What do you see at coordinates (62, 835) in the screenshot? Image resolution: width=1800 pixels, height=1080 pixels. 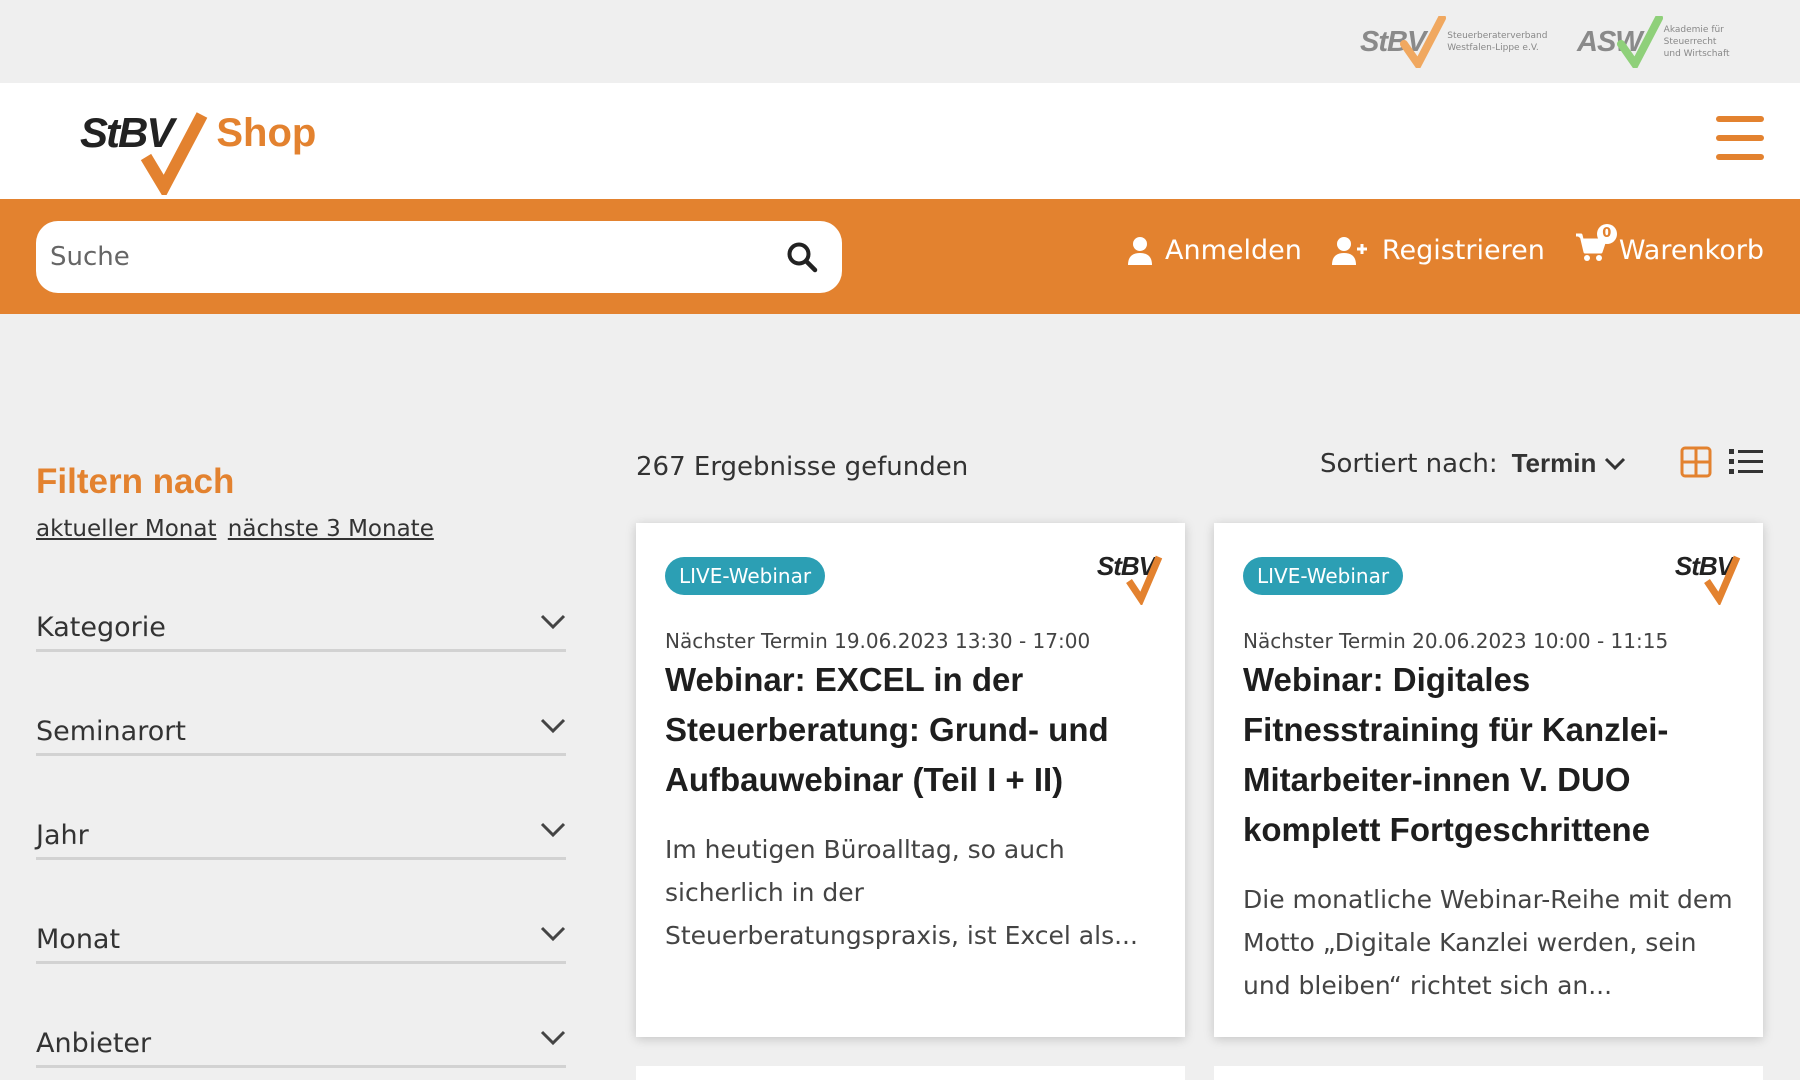 I see `facet-label: Jahr` at bounding box center [62, 835].